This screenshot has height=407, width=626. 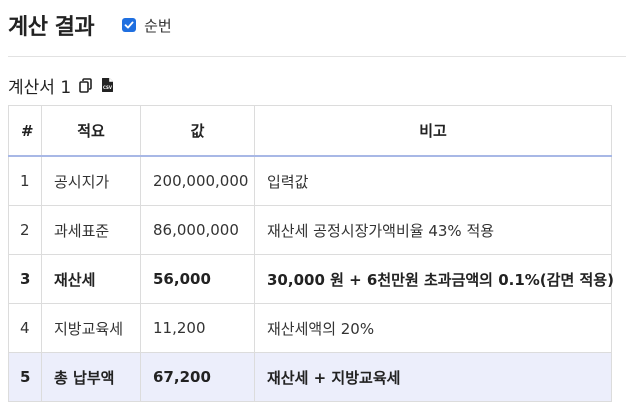 What do you see at coordinates (25, 131) in the screenshot?
I see `column-header-number: #` at bounding box center [25, 131].